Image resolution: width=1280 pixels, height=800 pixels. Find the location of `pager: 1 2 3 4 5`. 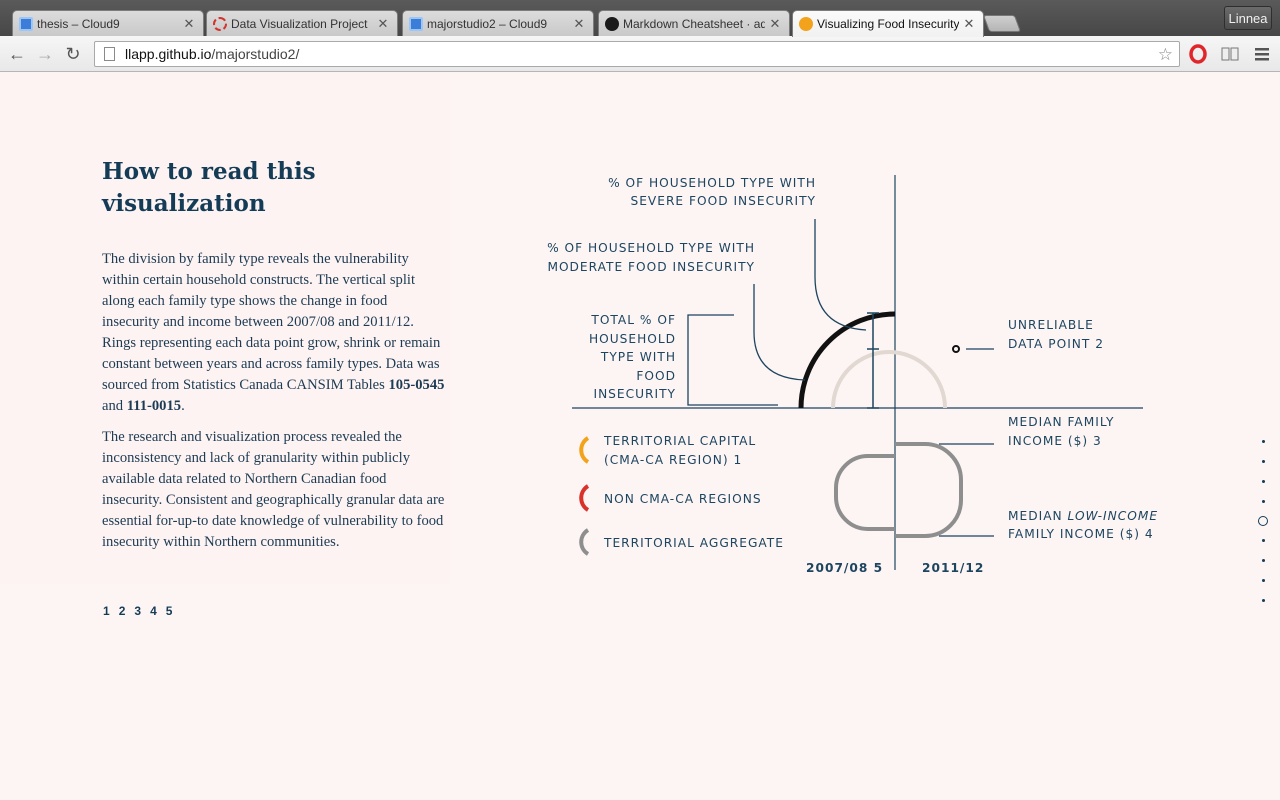

pager: 1 2 3 4 5 is located at coordinates (137, 611).